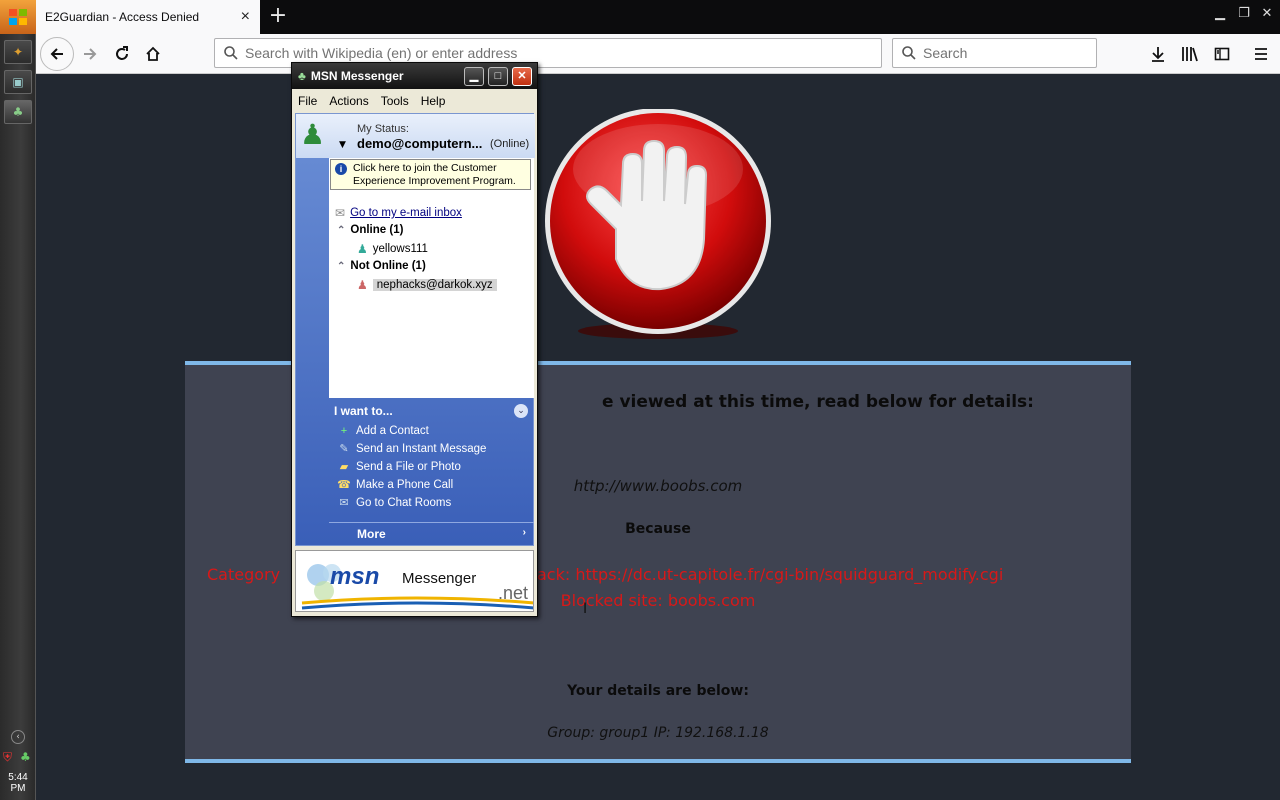 The height and width of the screenshot is (800, 1280). What do you see at coordinates (524, 532) in the screenshot?
I see `chevron-right-icon: ›` at bounding box center [524, 532].